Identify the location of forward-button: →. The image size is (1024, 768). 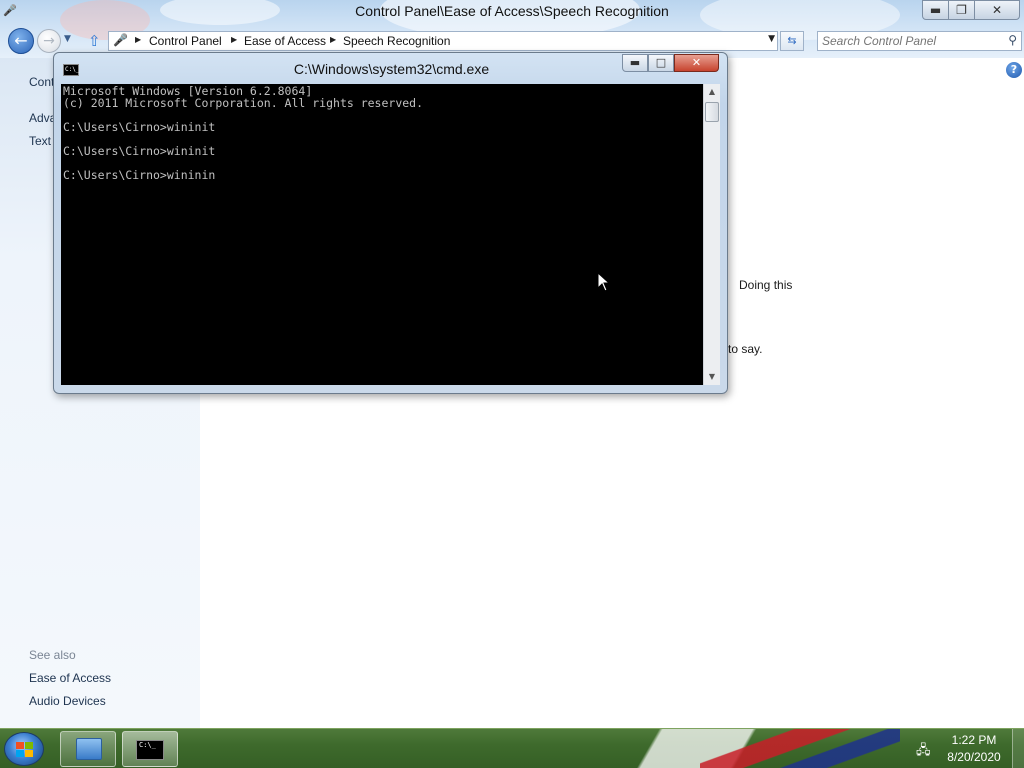
(49, 41).